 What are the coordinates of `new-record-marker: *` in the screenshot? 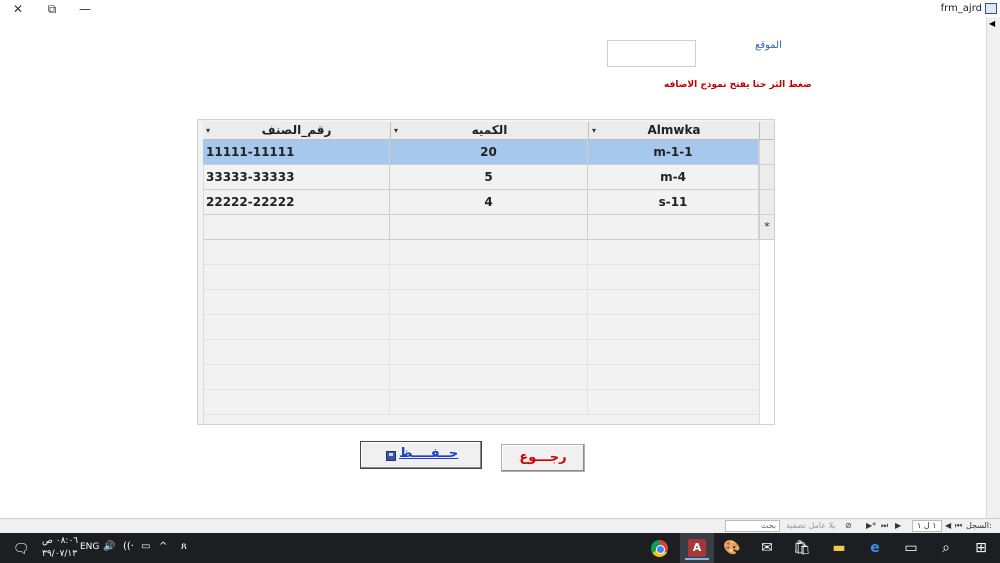 It's located at (766, 227).